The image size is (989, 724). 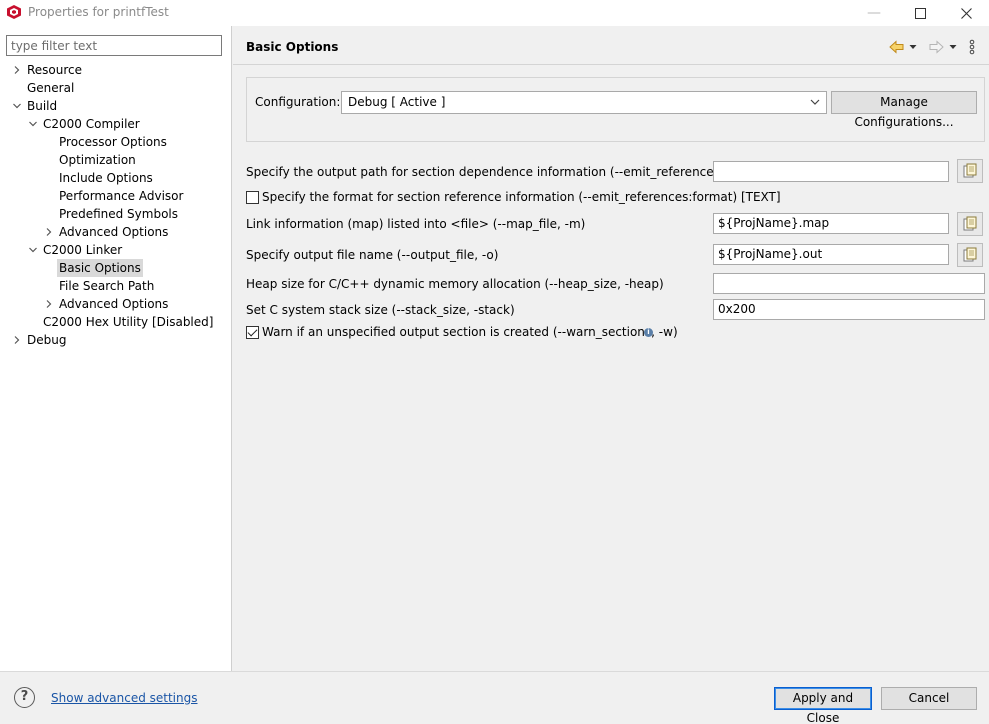 I want to click on configuration-label: Configuration:, so click(x=298, y=102).